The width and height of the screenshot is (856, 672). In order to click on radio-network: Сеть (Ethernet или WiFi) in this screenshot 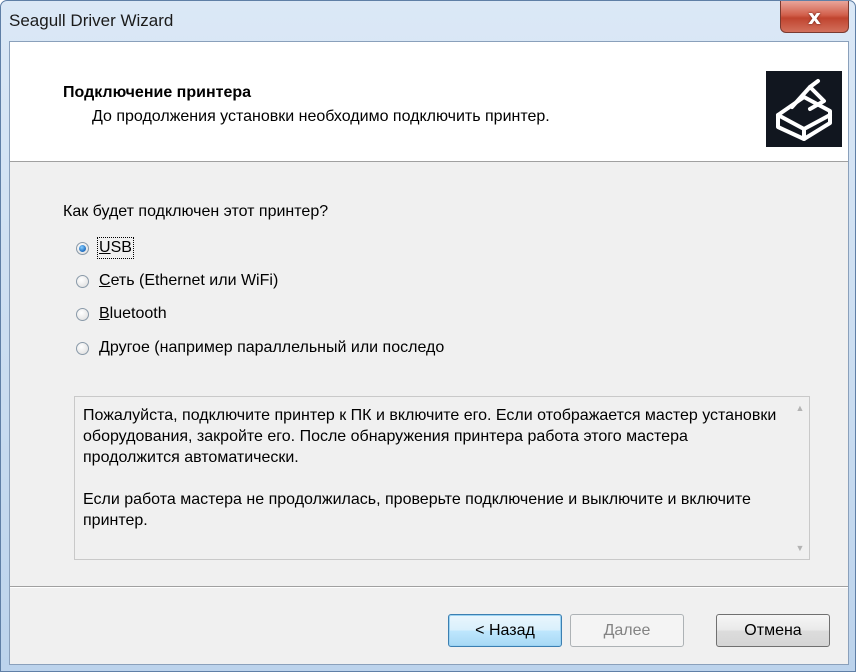, I will do `click(177, 281)`.